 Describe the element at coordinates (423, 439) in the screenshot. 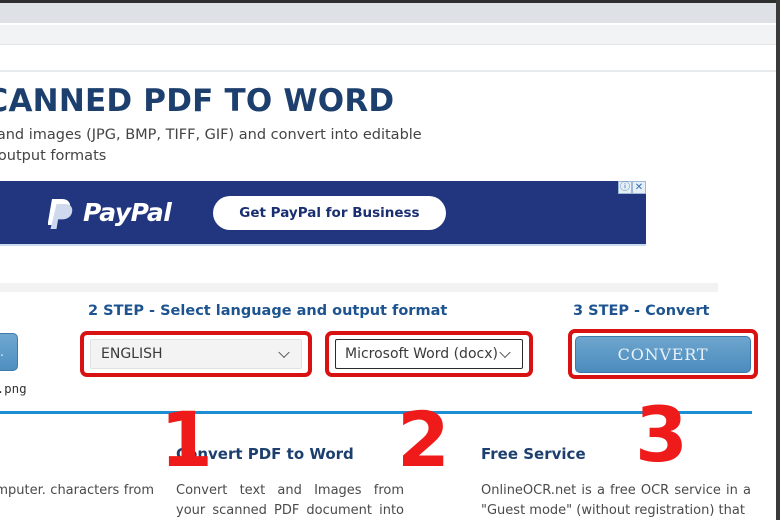

I see `annotation-number-2: 2` at that location.